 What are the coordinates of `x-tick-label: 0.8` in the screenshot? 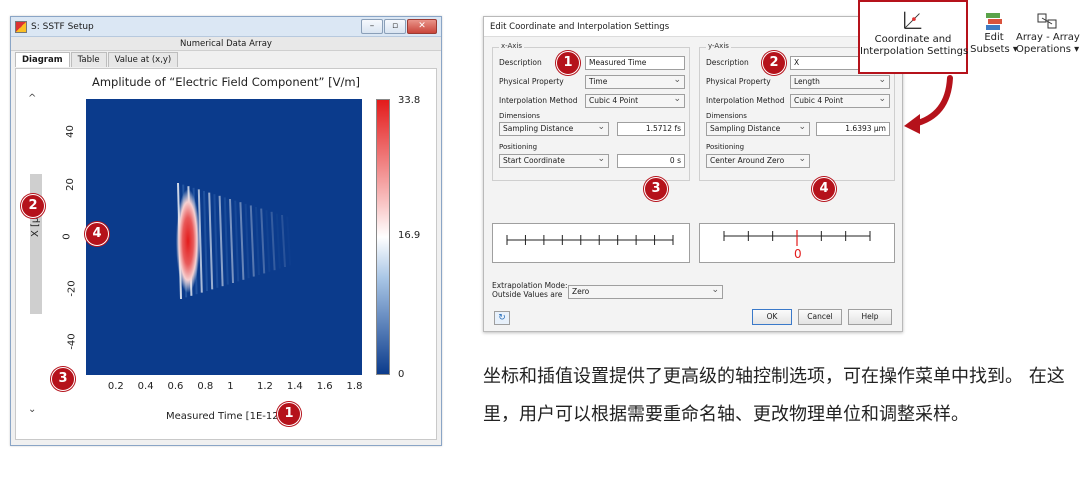 It's located at (205, 386).